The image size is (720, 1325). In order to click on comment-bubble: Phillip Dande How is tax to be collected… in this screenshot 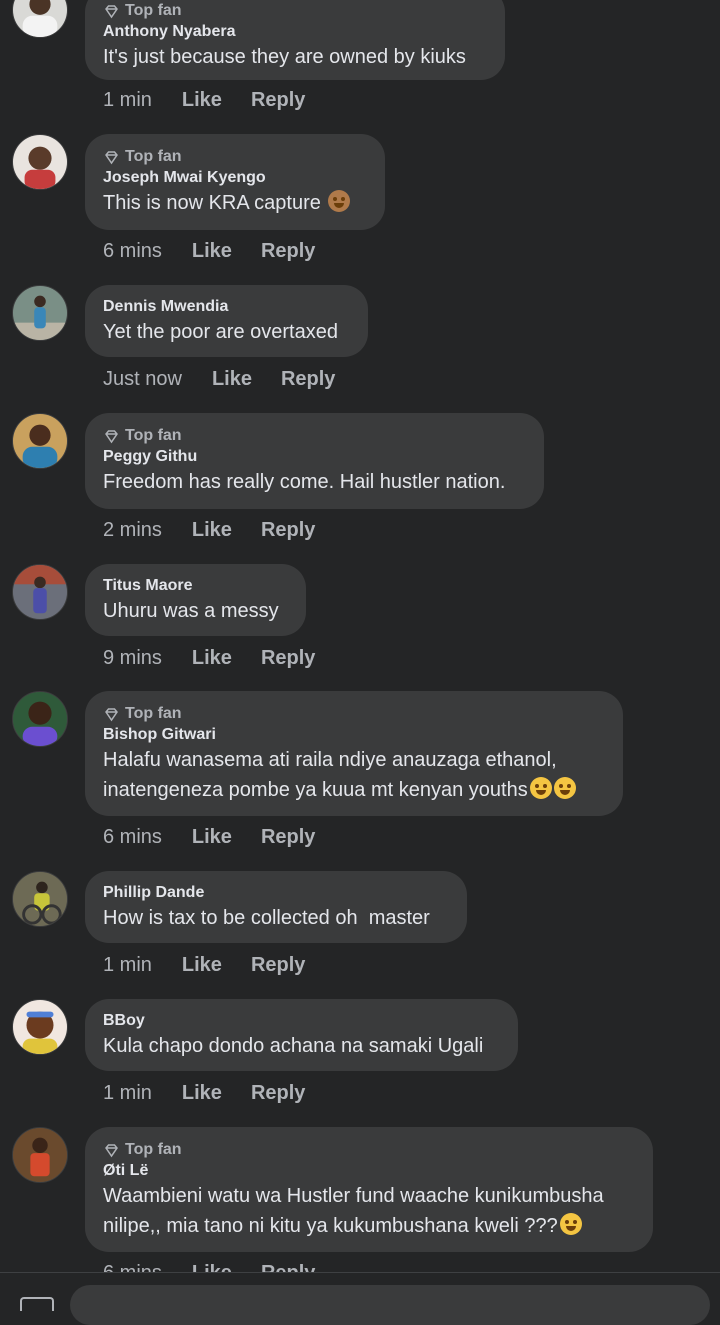, I will do `click(276, 907)`.